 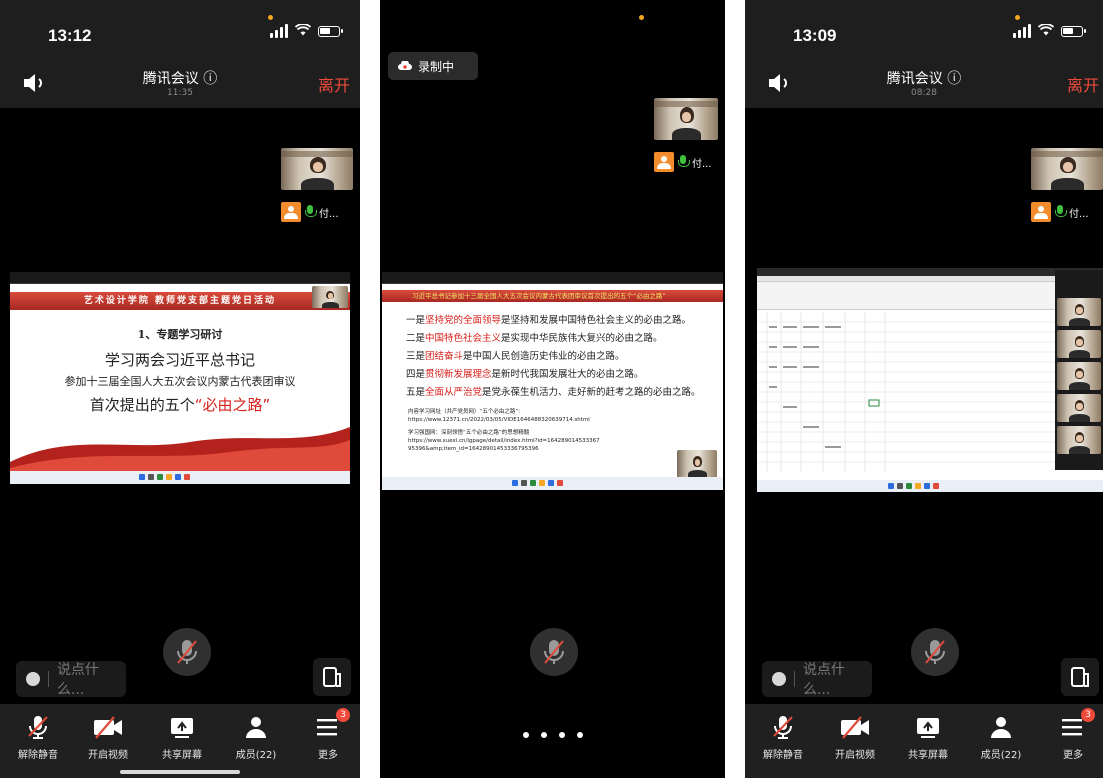 What do you see at coordinates (549, 320) in the screenshot?
I see `path-item: 一是坚持党的全面领导是坚持和发展中国特色社会主义的必由之路。` at bounding box center [549, 320].